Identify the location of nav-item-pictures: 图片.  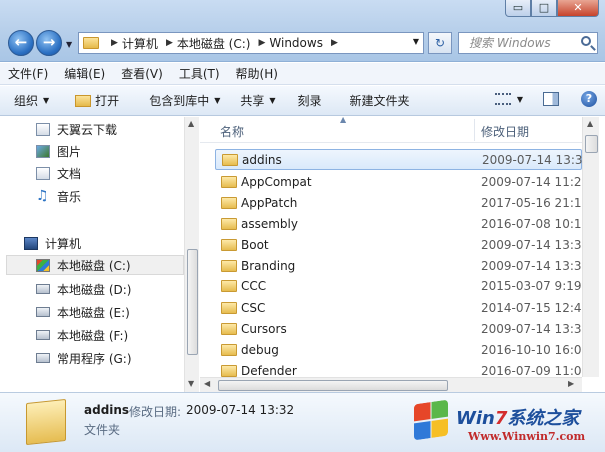
(58, 151).